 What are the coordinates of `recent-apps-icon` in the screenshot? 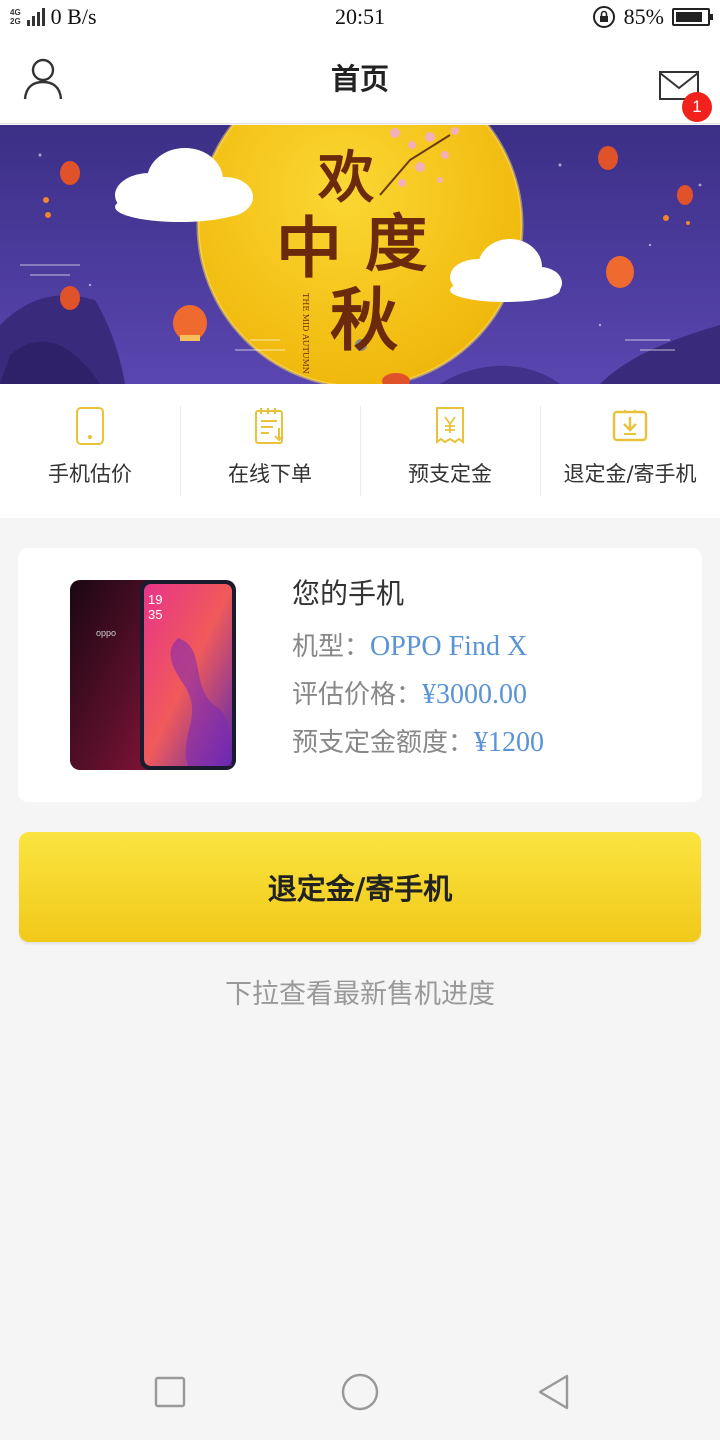 It's located at (170, 1392).